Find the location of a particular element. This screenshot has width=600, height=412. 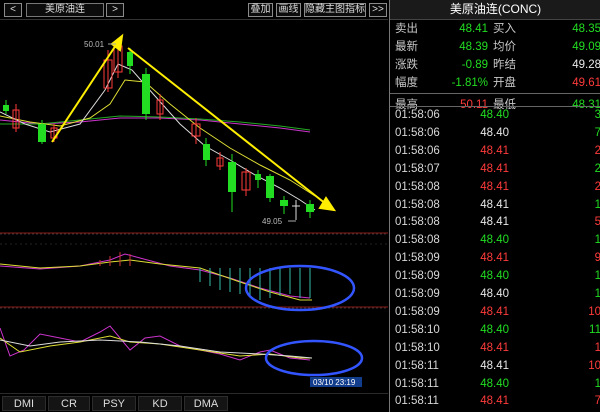

tick-row: 01:58:09 48.41 10 is located at coordinates (495, 312).